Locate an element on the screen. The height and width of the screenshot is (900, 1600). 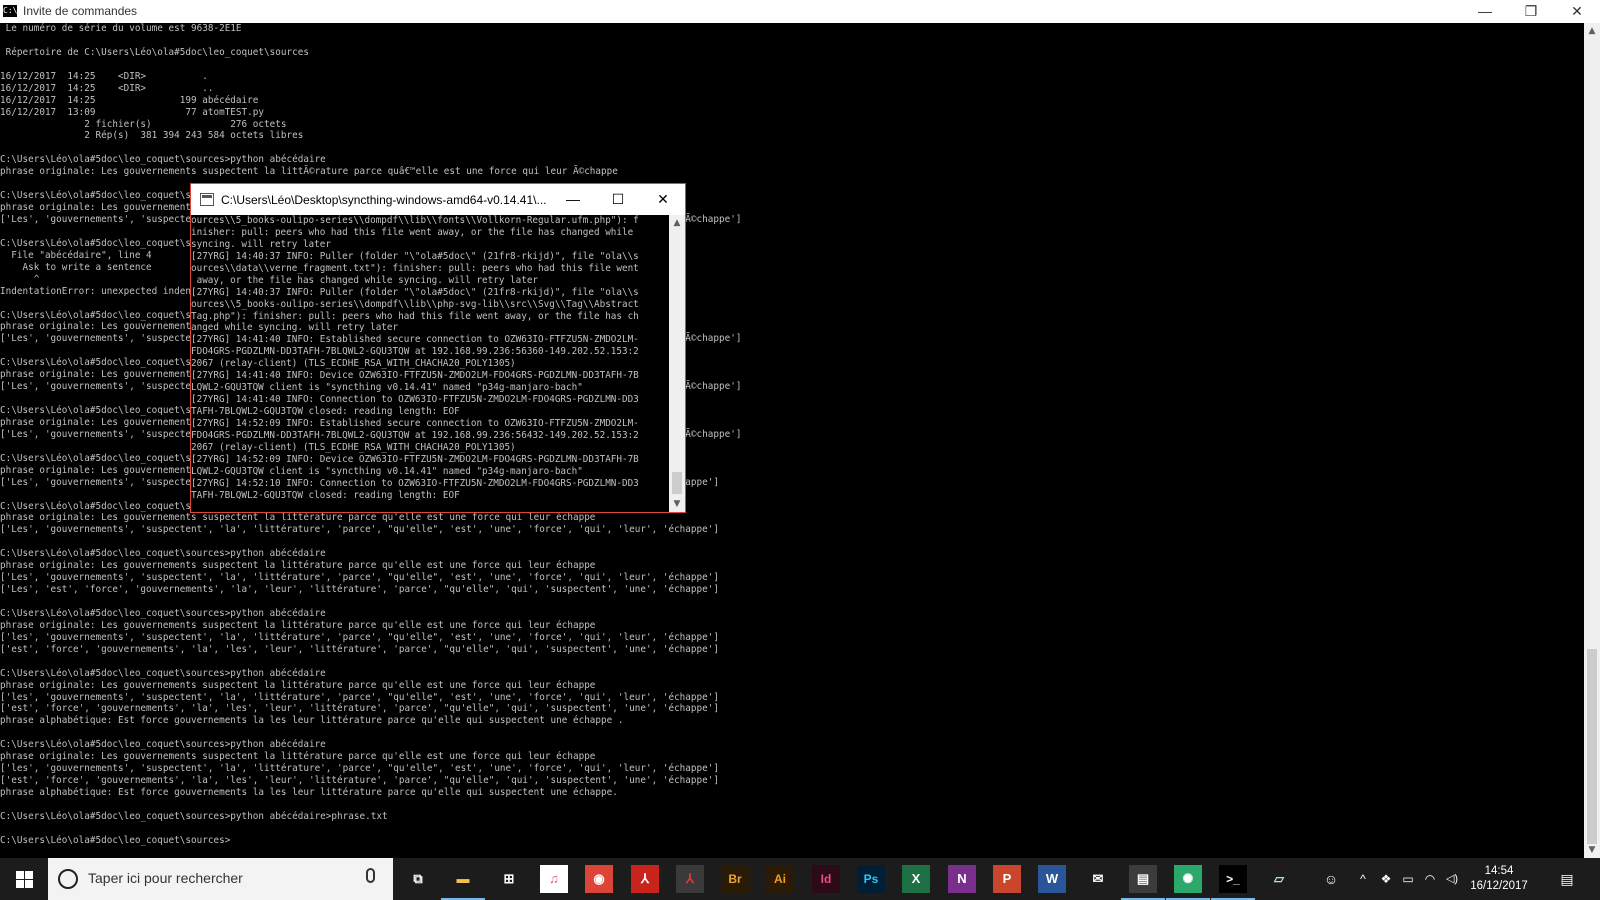
word-icon: W is located at coordinates (1052, 879).